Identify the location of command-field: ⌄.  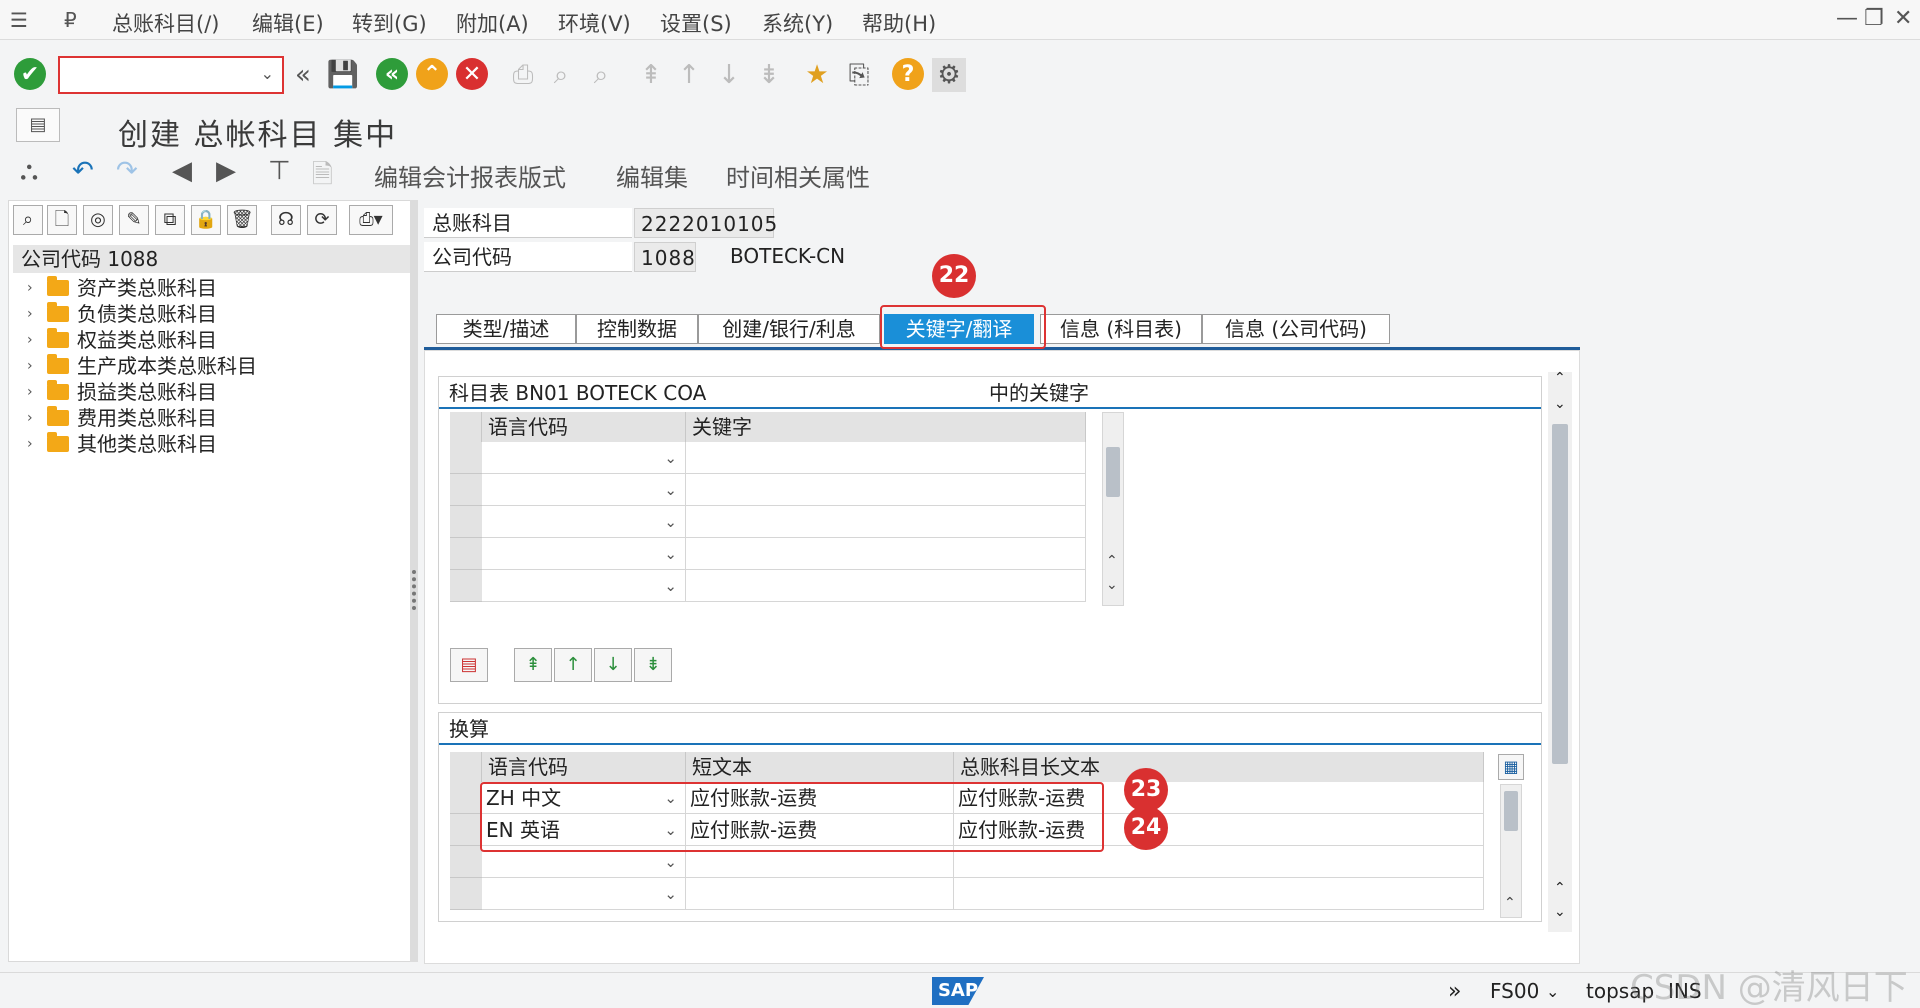
(171, 75).